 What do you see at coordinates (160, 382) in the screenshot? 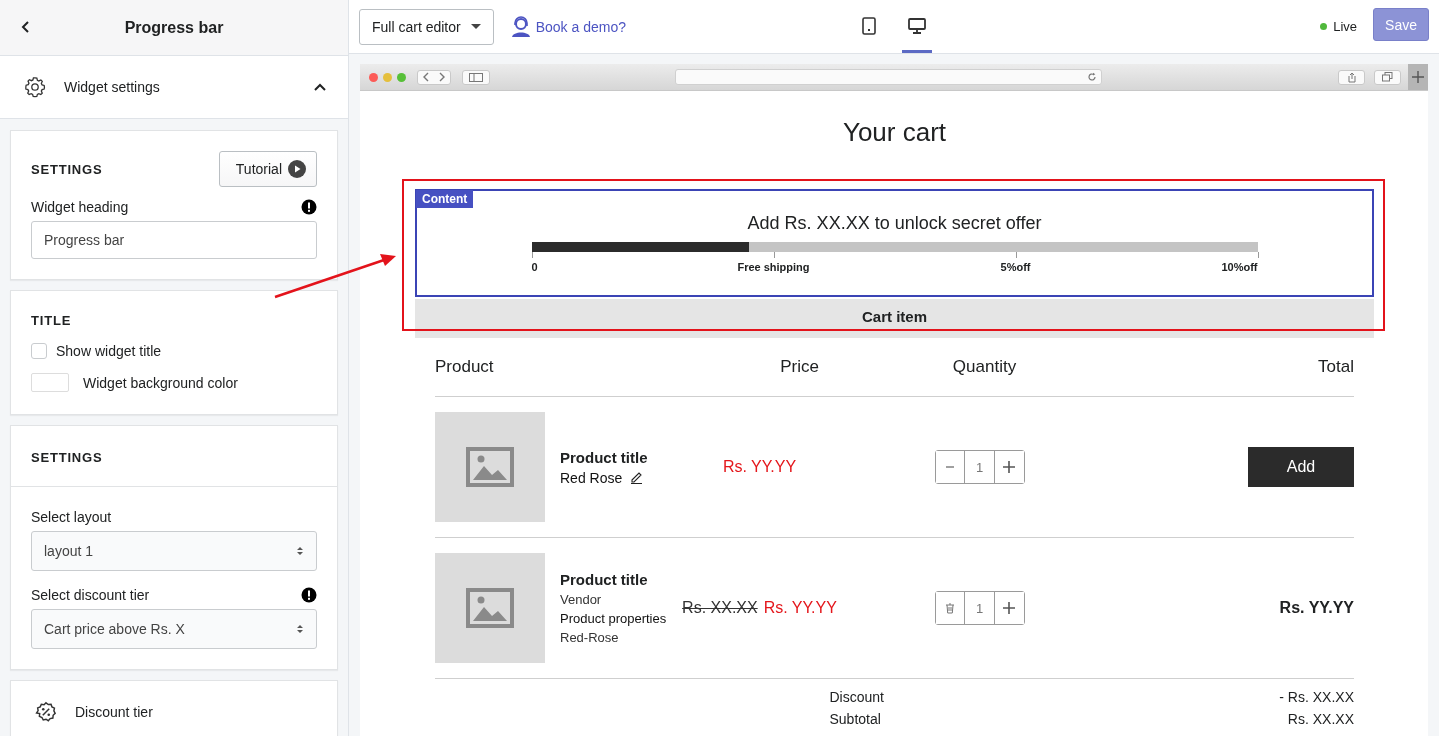
I see `color-label: Widget background color` at bounding box center [160, 382].